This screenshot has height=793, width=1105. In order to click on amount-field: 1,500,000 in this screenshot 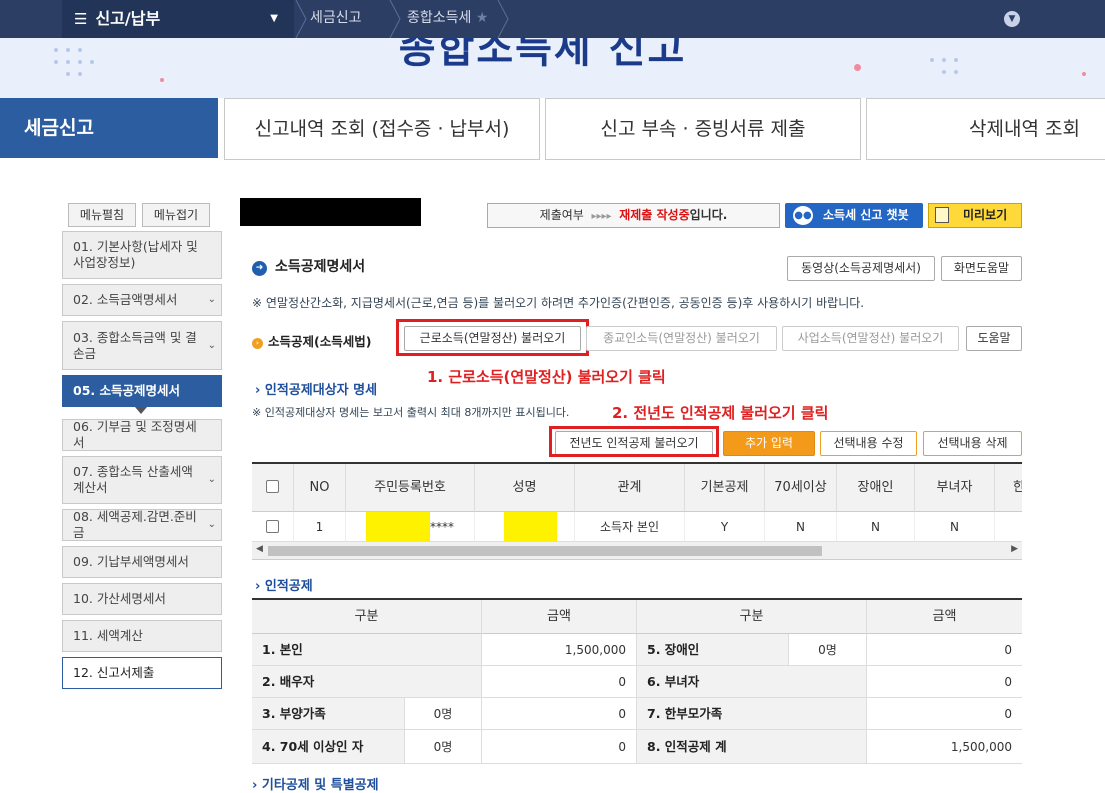, I will do `click(559, 650)`.